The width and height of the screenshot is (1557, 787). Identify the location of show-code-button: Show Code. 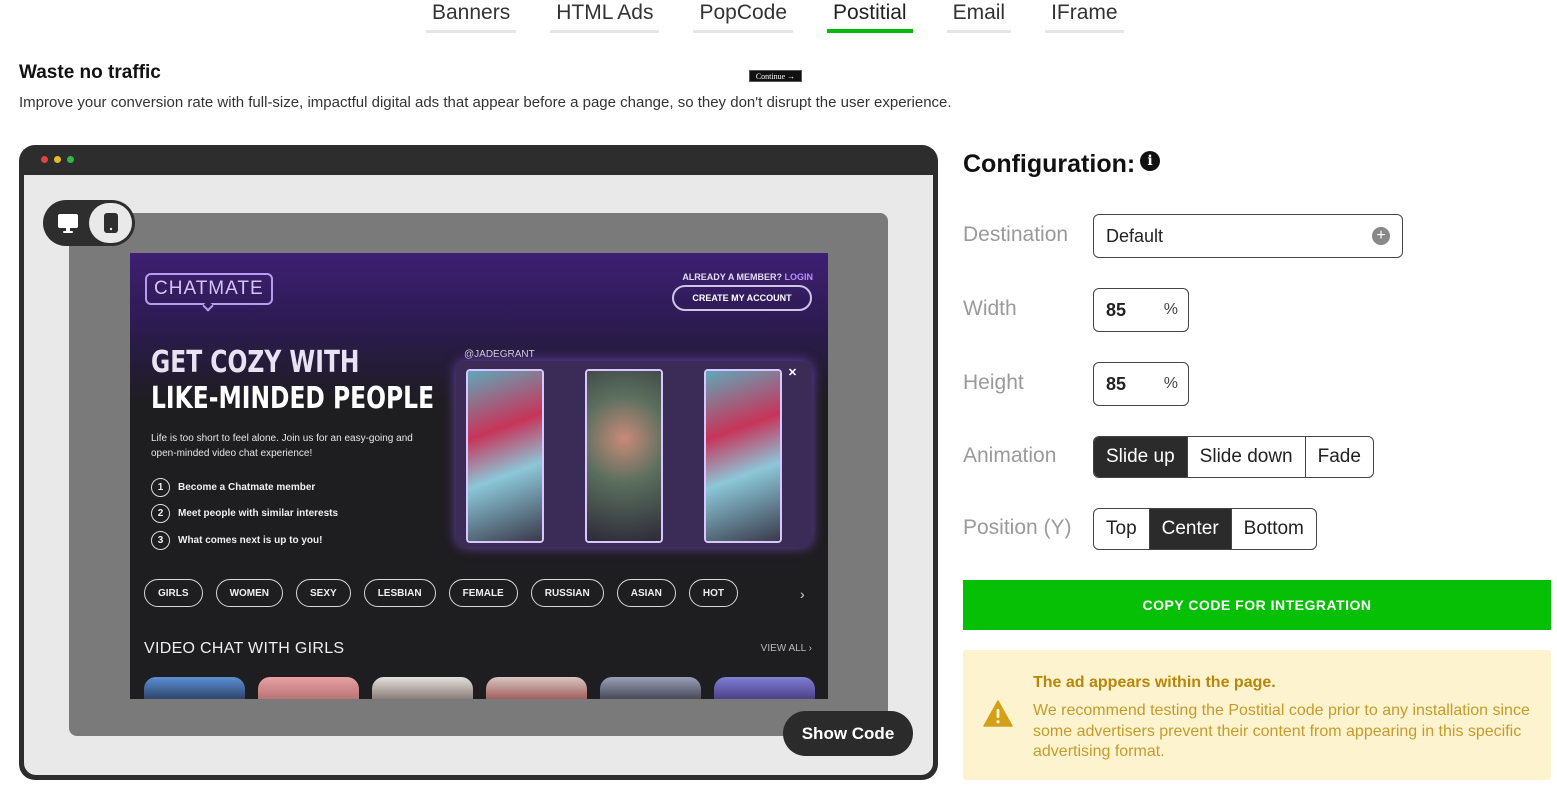
(848, 733).